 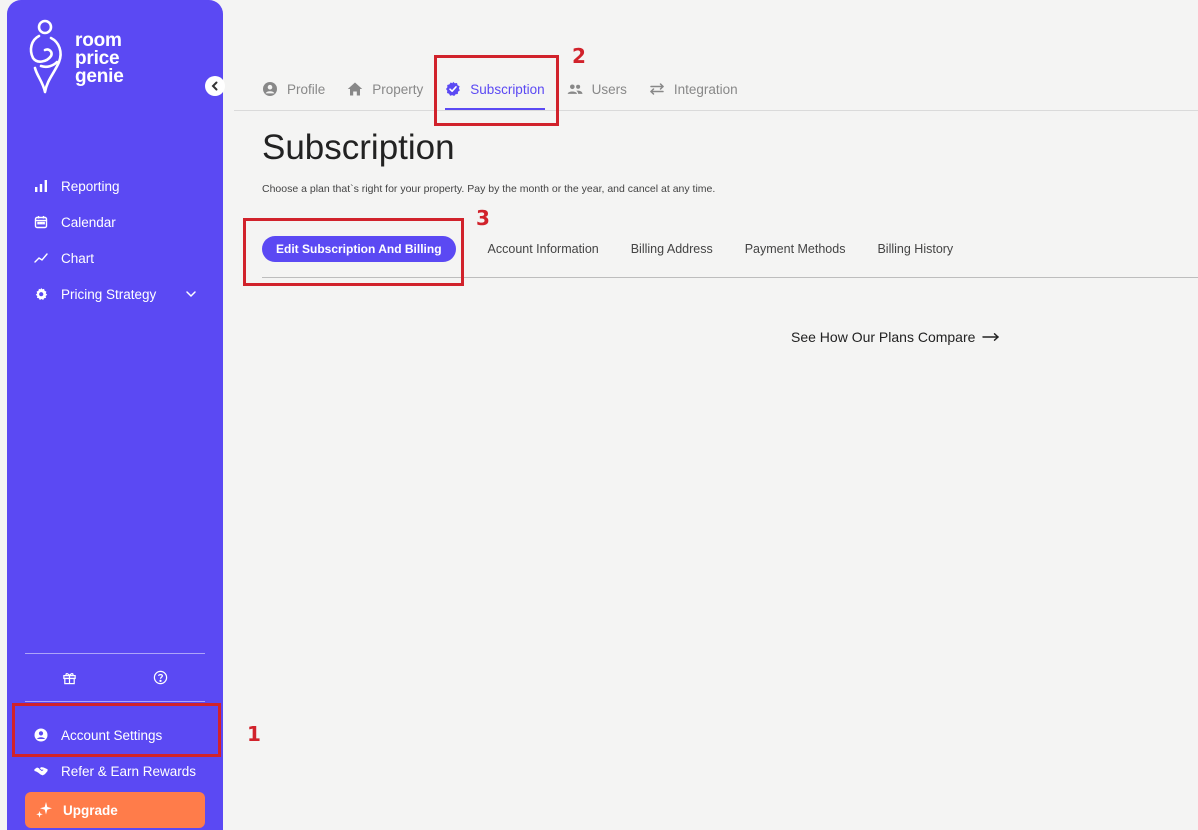 What do you see at coordinates (795, 249) in the screenshot?
I see `subtab-payment-methods: Payment Methods` at bounding box center [795, 249].